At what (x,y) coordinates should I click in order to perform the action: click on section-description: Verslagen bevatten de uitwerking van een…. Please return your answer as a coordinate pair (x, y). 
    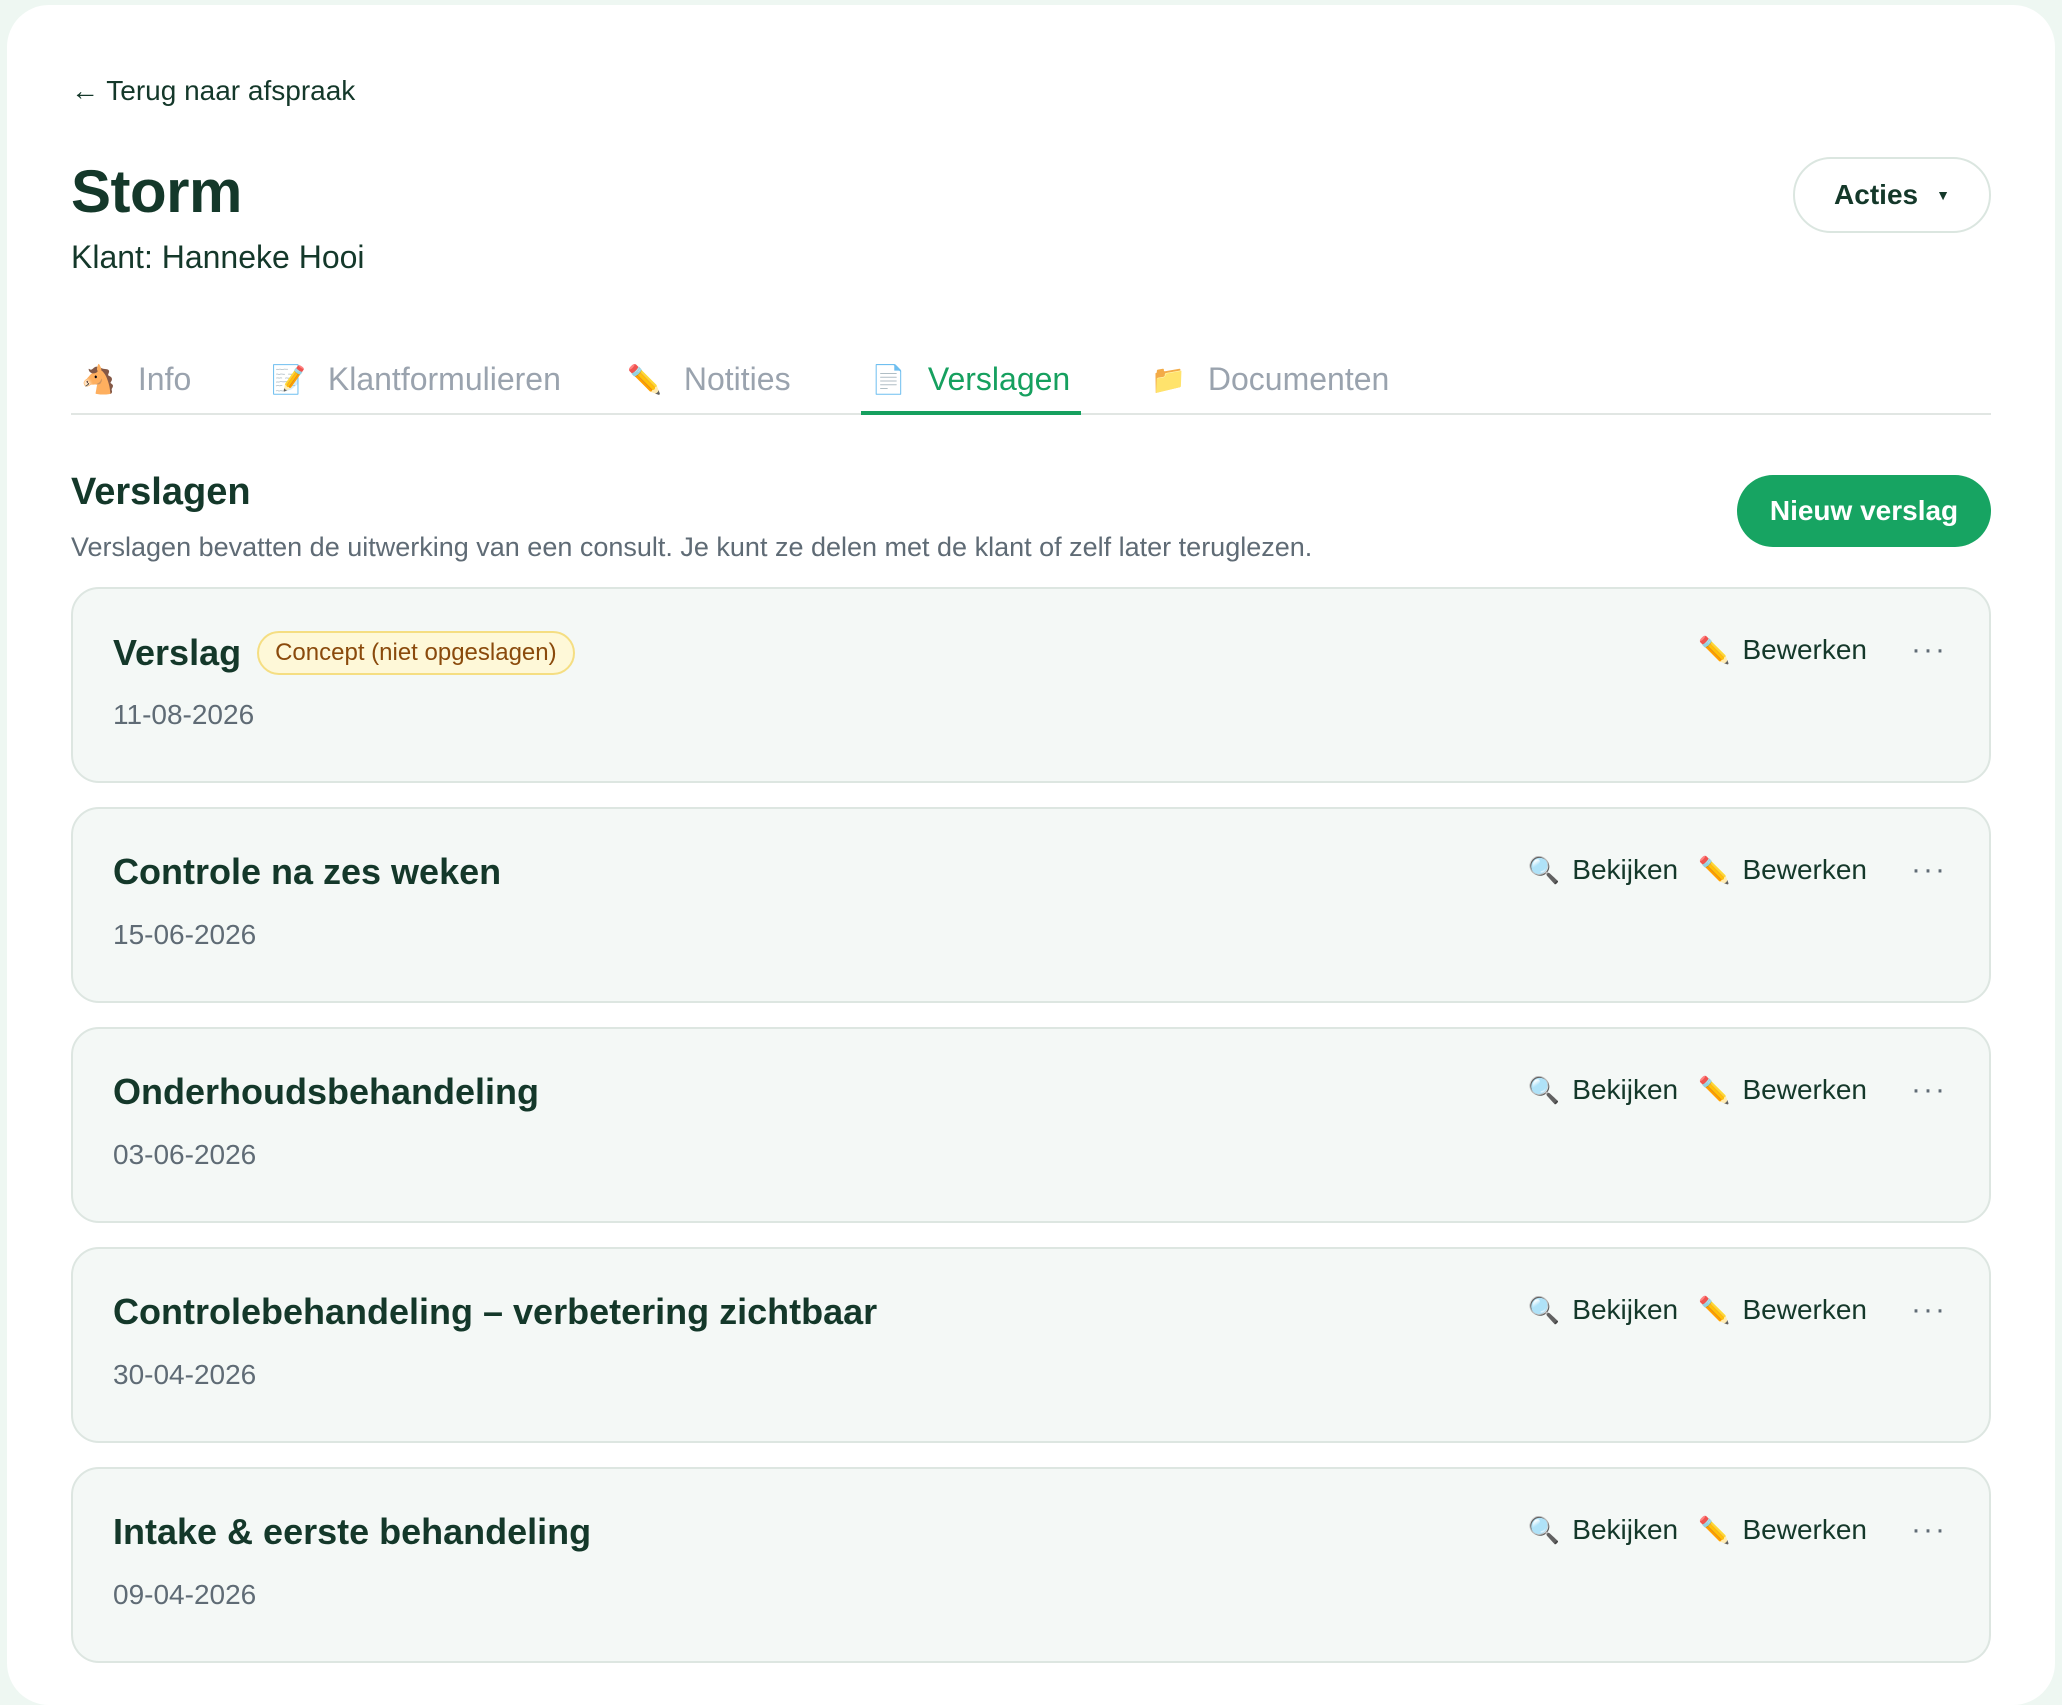
    Looking at the image, I should click on (692, 547).